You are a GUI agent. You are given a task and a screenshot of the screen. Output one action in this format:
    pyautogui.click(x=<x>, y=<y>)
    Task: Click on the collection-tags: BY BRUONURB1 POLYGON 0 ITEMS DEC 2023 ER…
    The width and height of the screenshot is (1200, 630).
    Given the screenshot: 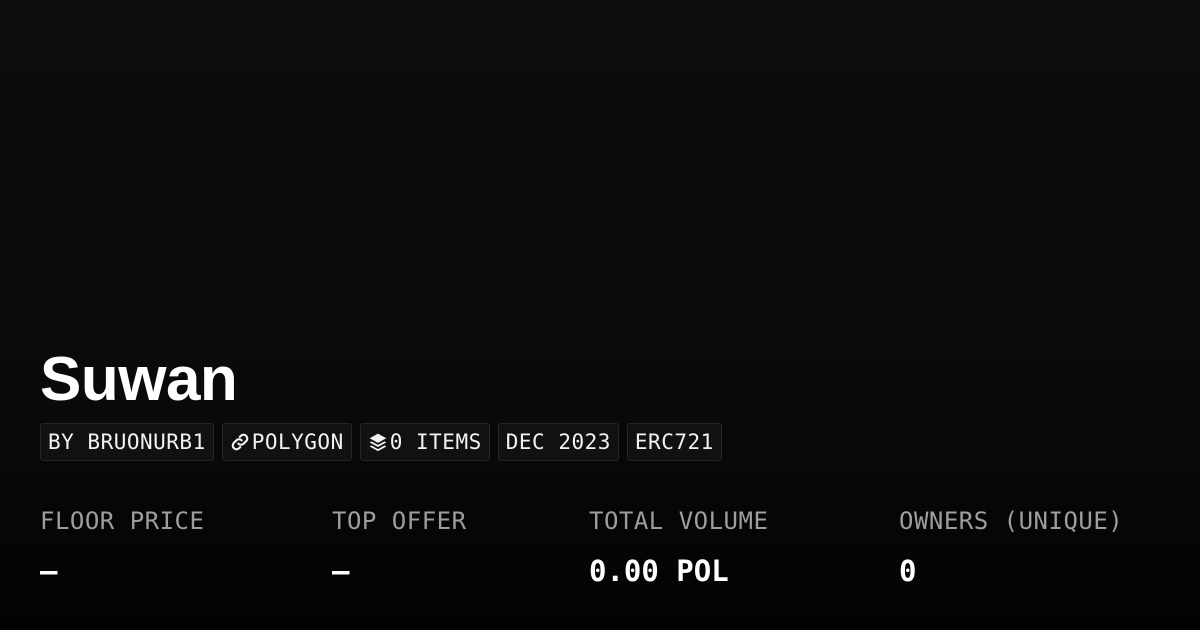 What is the action you would take?
    pyautogui.click(x=381, y=442)
    